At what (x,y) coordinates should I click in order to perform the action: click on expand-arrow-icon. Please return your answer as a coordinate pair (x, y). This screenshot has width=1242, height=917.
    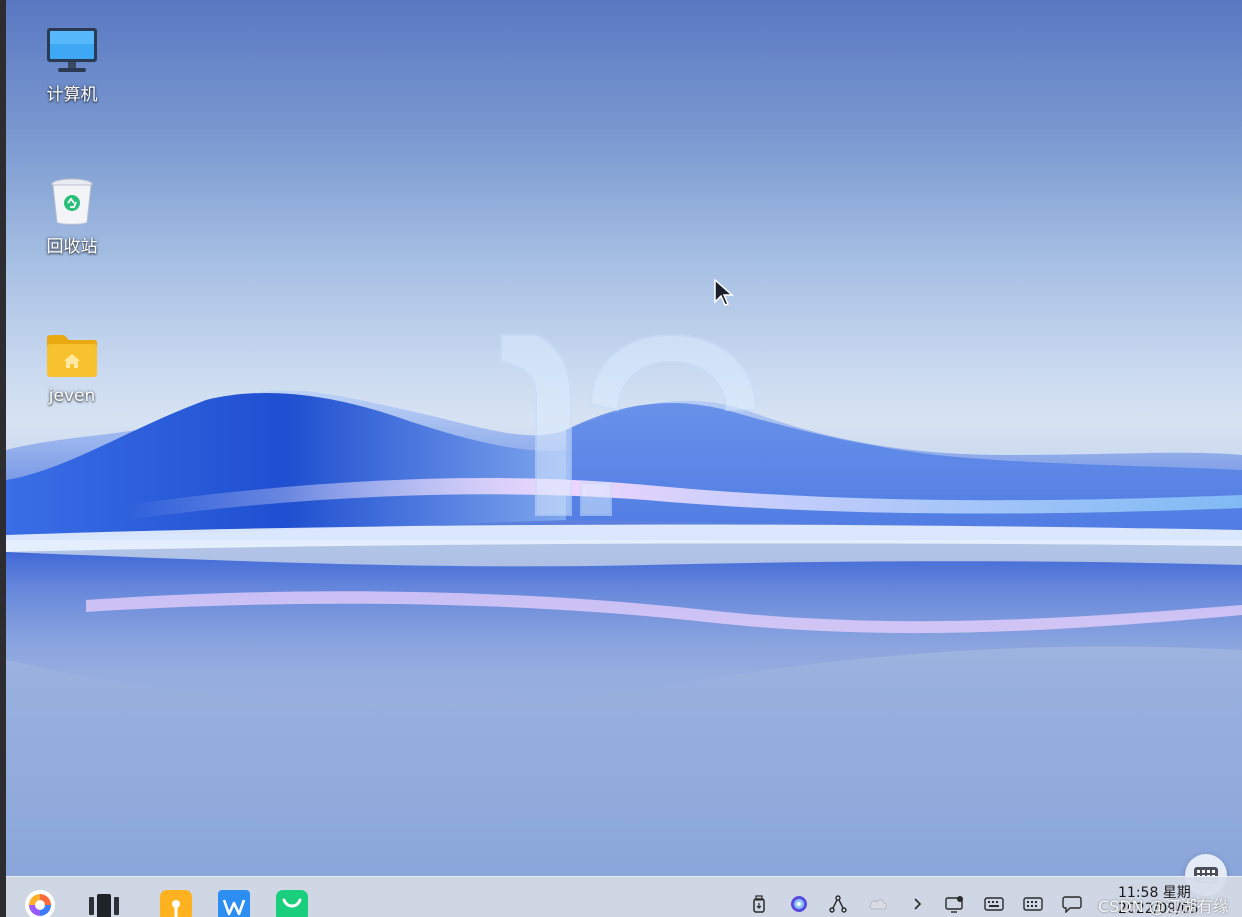
    Looking at the image, I should click on (918, 904).